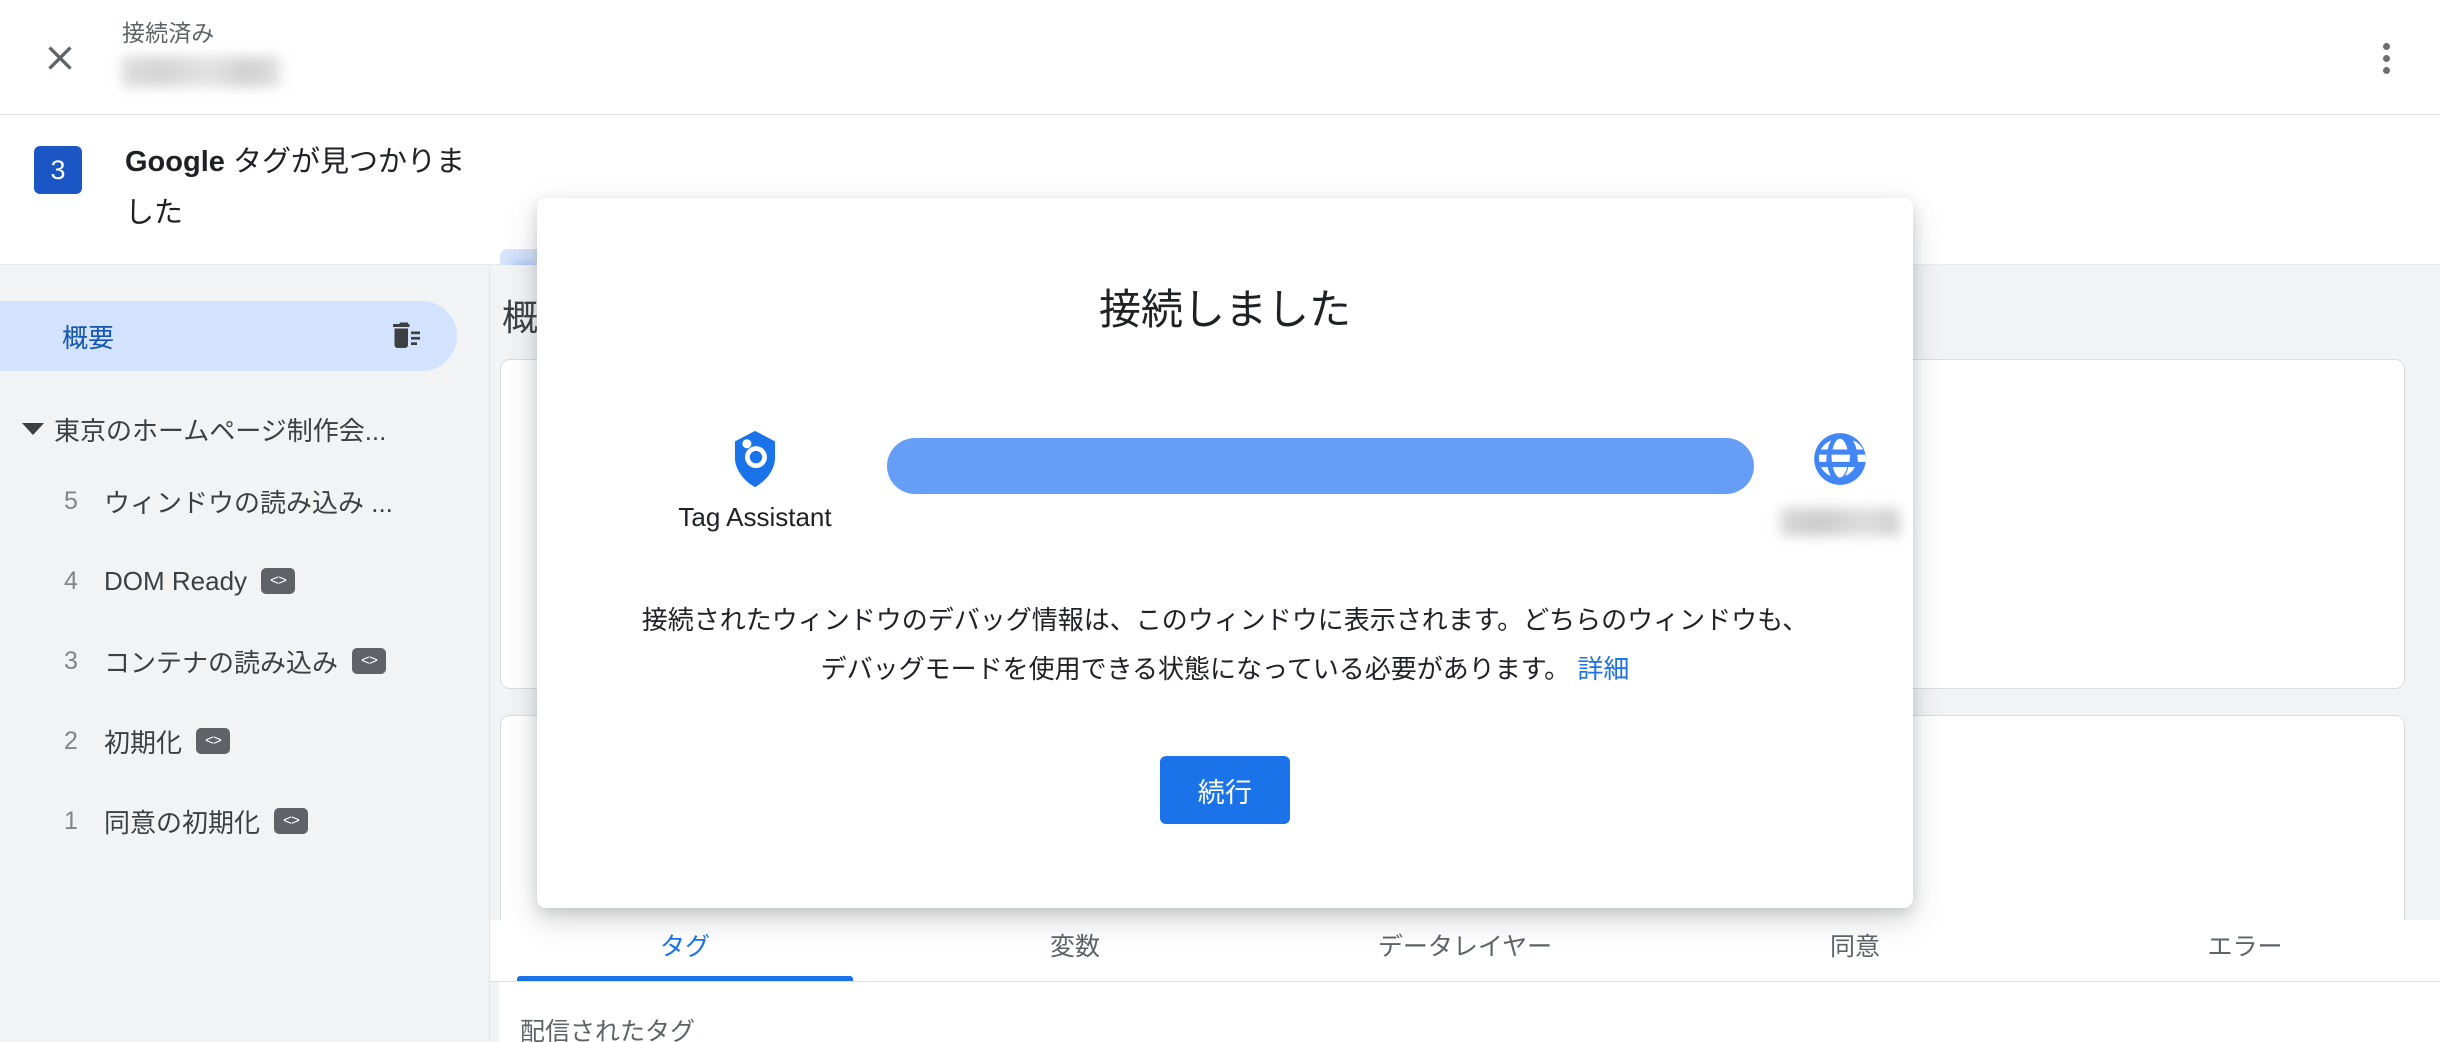  What do you see at coordinates (201, 51) in the screenshot?
I see `connection-info: 接続済み` at bounding box center [201, 51].